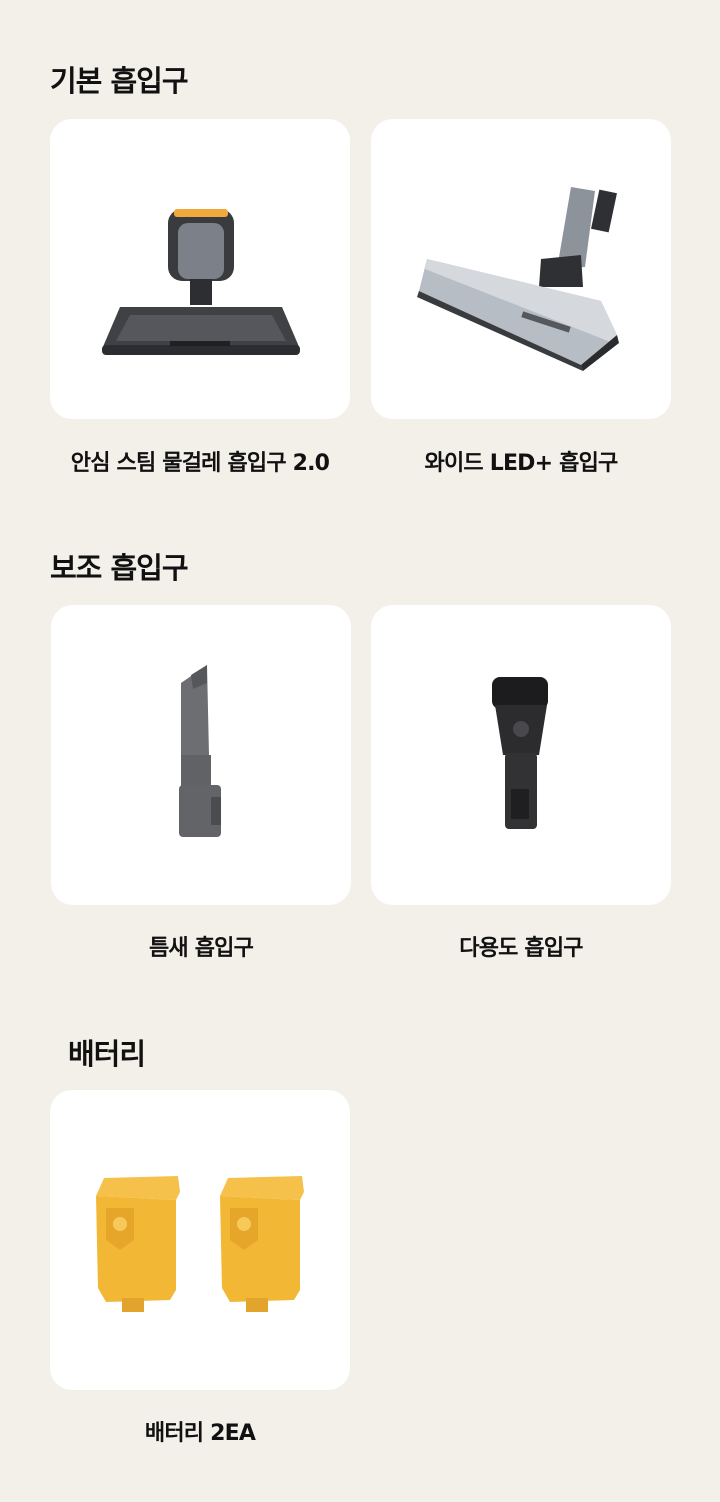  Describe the element at coordinates (201, 282) in the screenshot. I see `steam-mop-head-image` at that location.